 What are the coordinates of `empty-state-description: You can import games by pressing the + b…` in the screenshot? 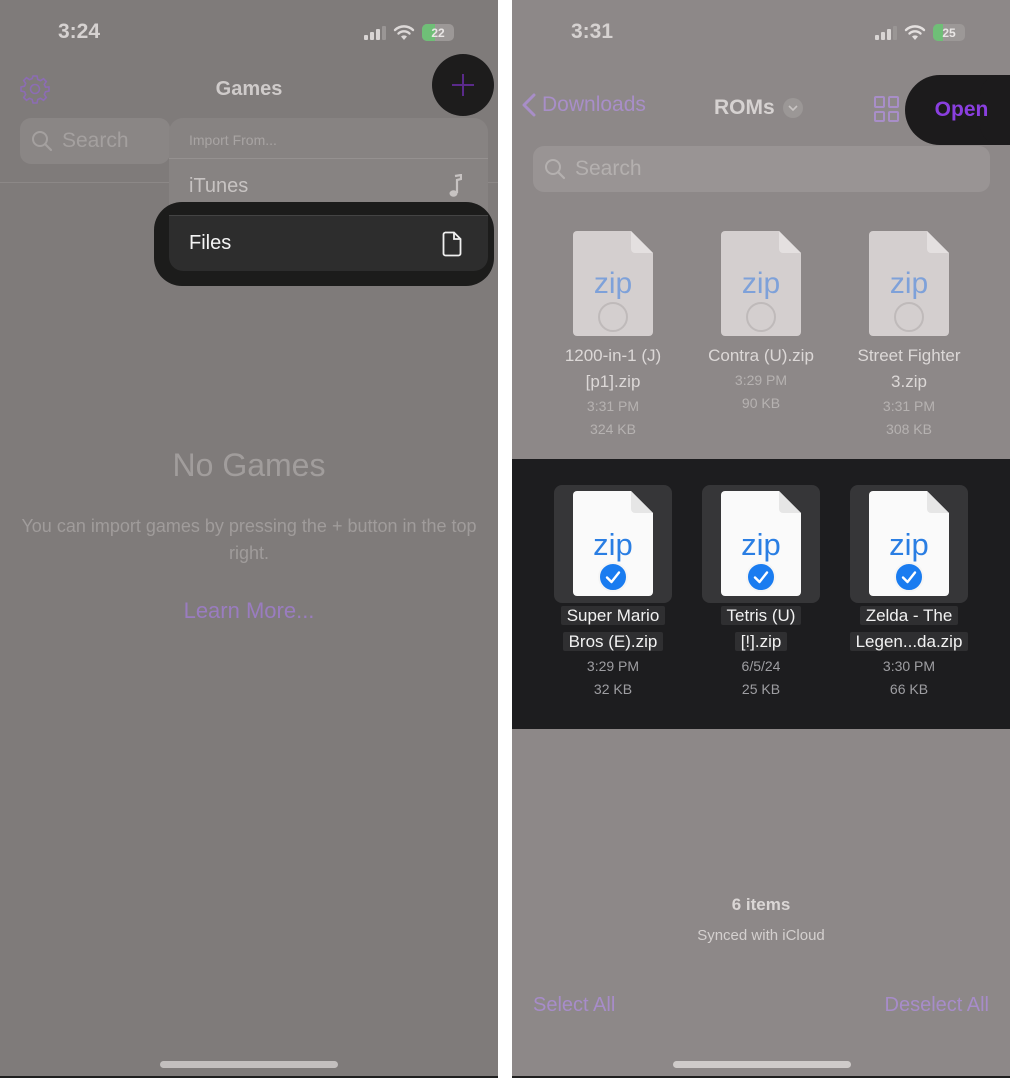 It's located at (249, 539).